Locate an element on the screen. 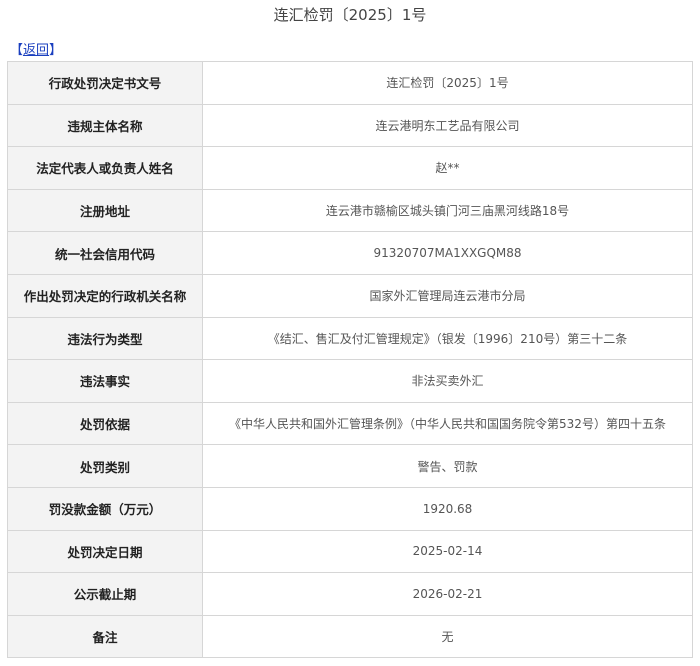  back-link-bracket-open: 【 is located at coordinates (17, 50).